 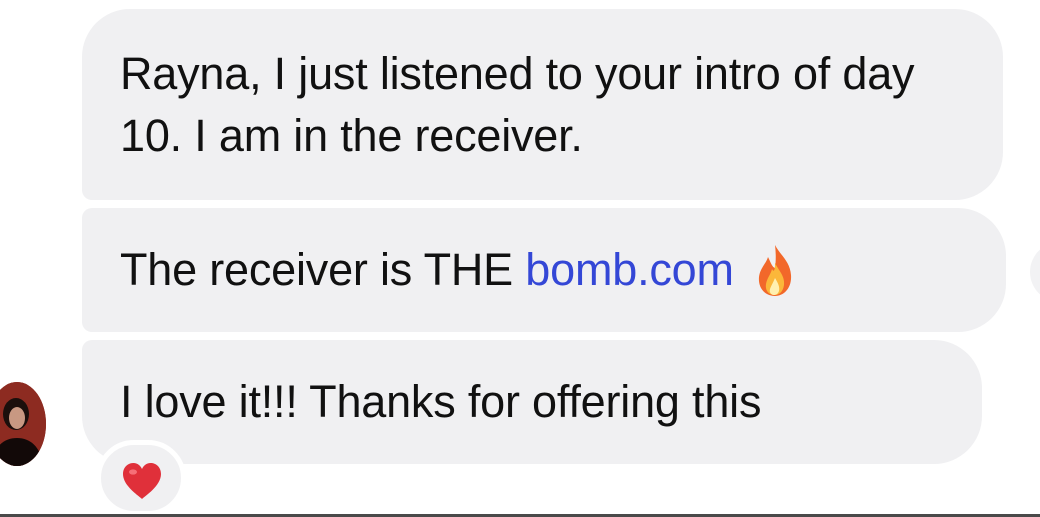 I want to click on heart-icon, so click(x=142, y=481).